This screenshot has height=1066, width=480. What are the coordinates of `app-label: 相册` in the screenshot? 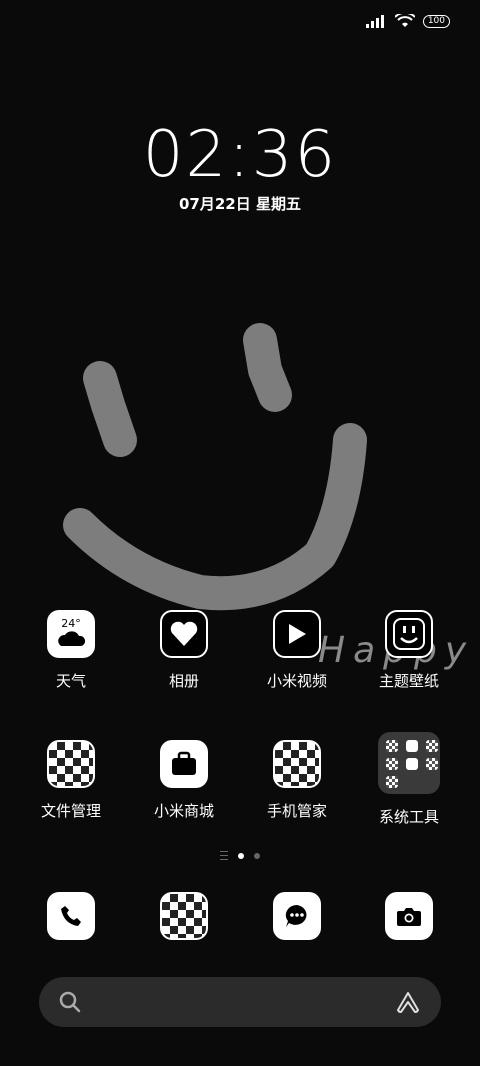 It's located at (183, 681).